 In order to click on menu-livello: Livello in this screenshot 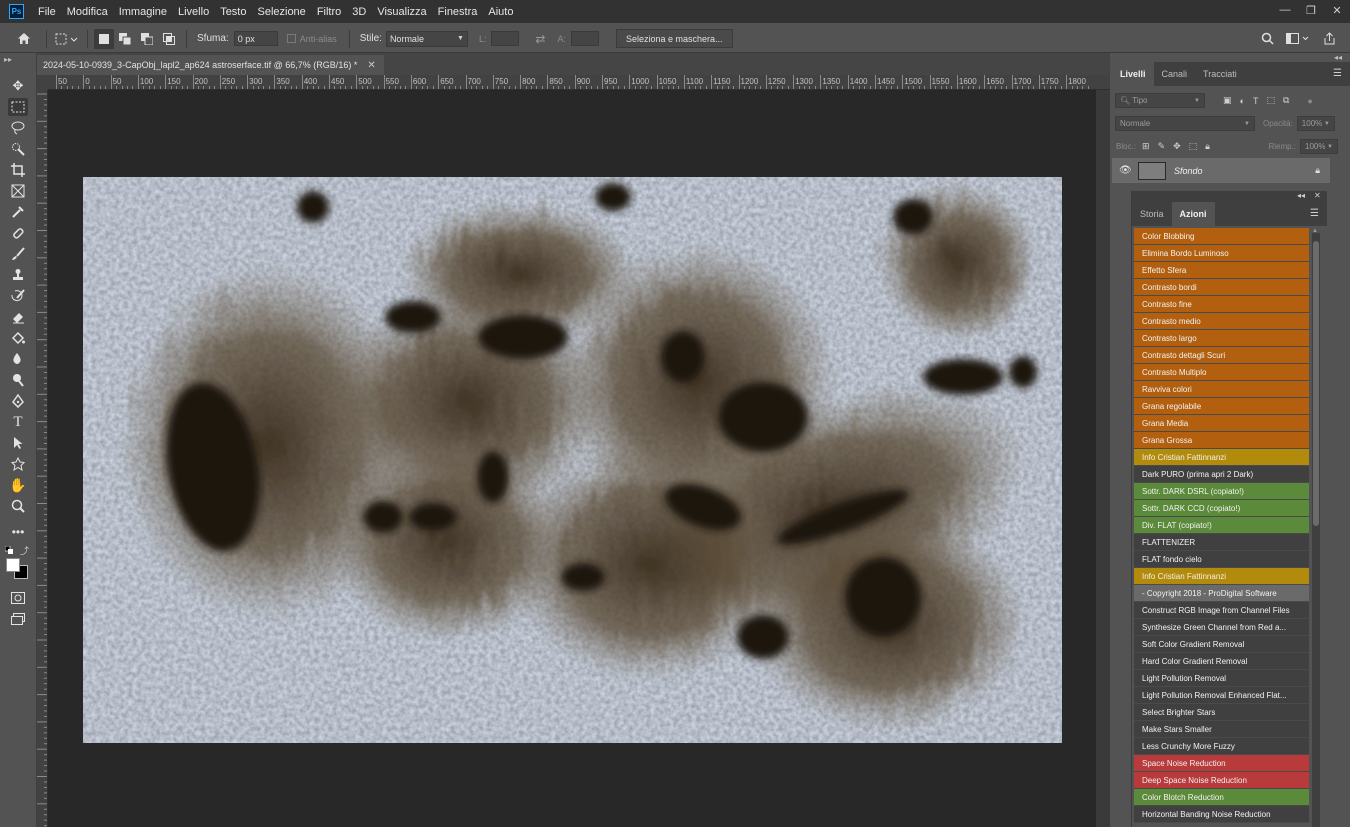, I will do `click(193, 12)`.